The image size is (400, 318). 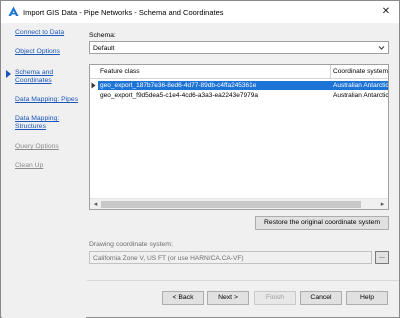 I want to click on sidebar-item-query-options: Query Options, so click(x=37, y=146).